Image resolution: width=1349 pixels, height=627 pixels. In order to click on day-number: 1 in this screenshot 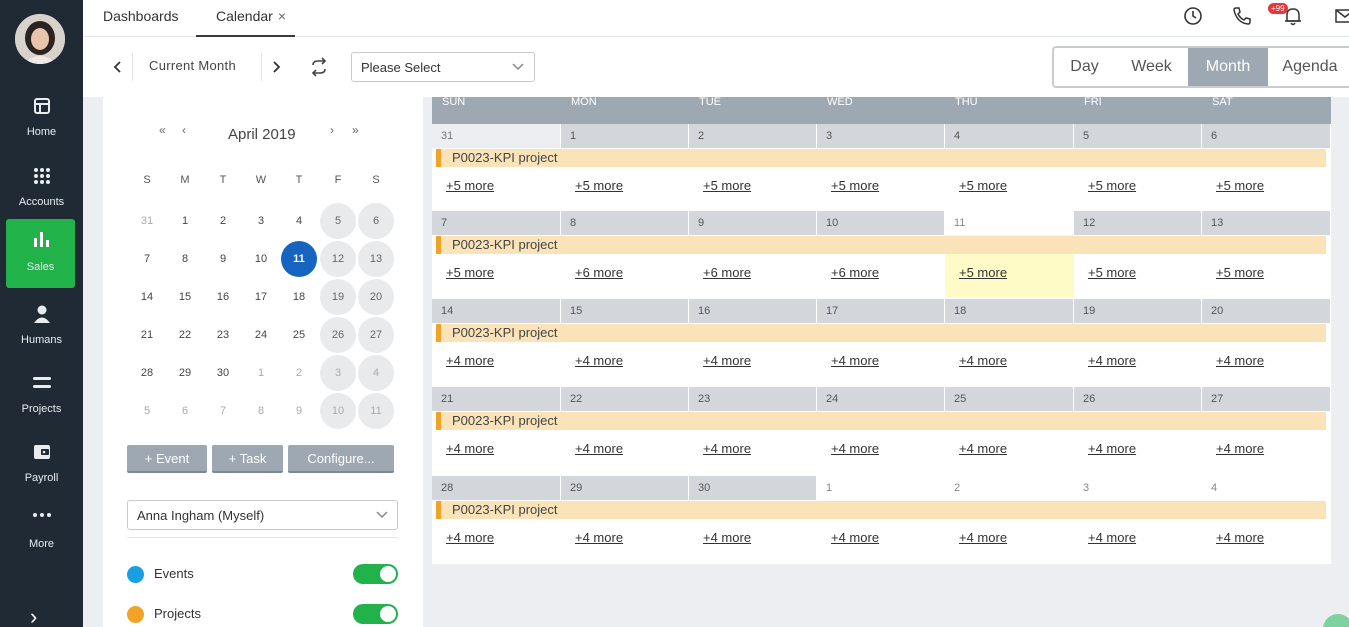, I will do `click(881, 488)`.